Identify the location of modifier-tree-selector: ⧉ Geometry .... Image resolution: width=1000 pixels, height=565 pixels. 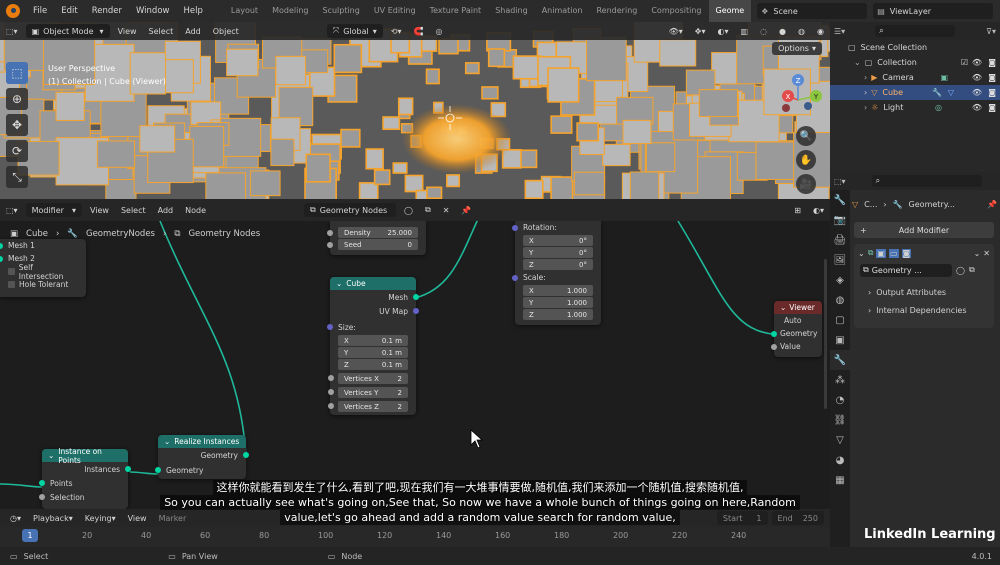
(906, 270).